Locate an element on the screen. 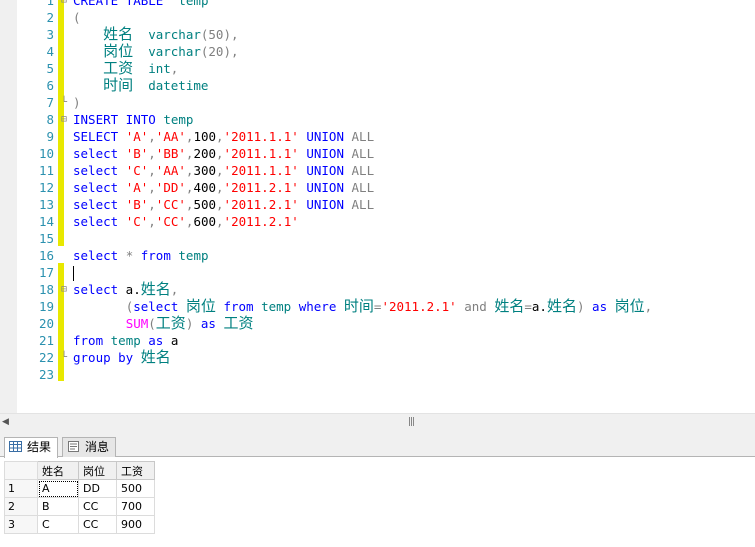 This screenshot has height=547, width=755. code-line: ) is located at coordinates (362, 102).